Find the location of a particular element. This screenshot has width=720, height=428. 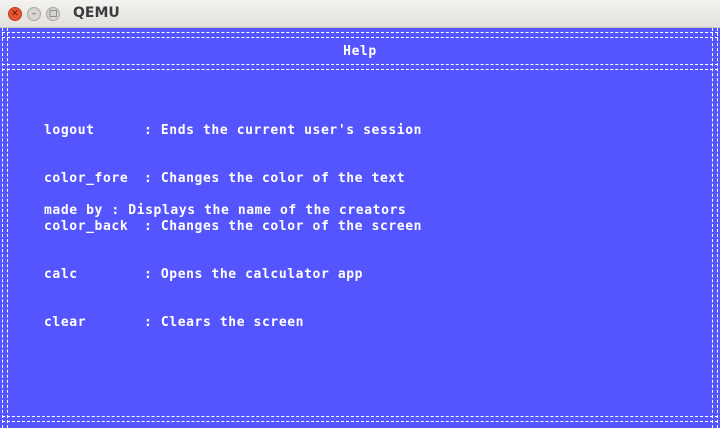

window-titlebar: ✕ – □ QEMU is located at coordinates (360, 14).